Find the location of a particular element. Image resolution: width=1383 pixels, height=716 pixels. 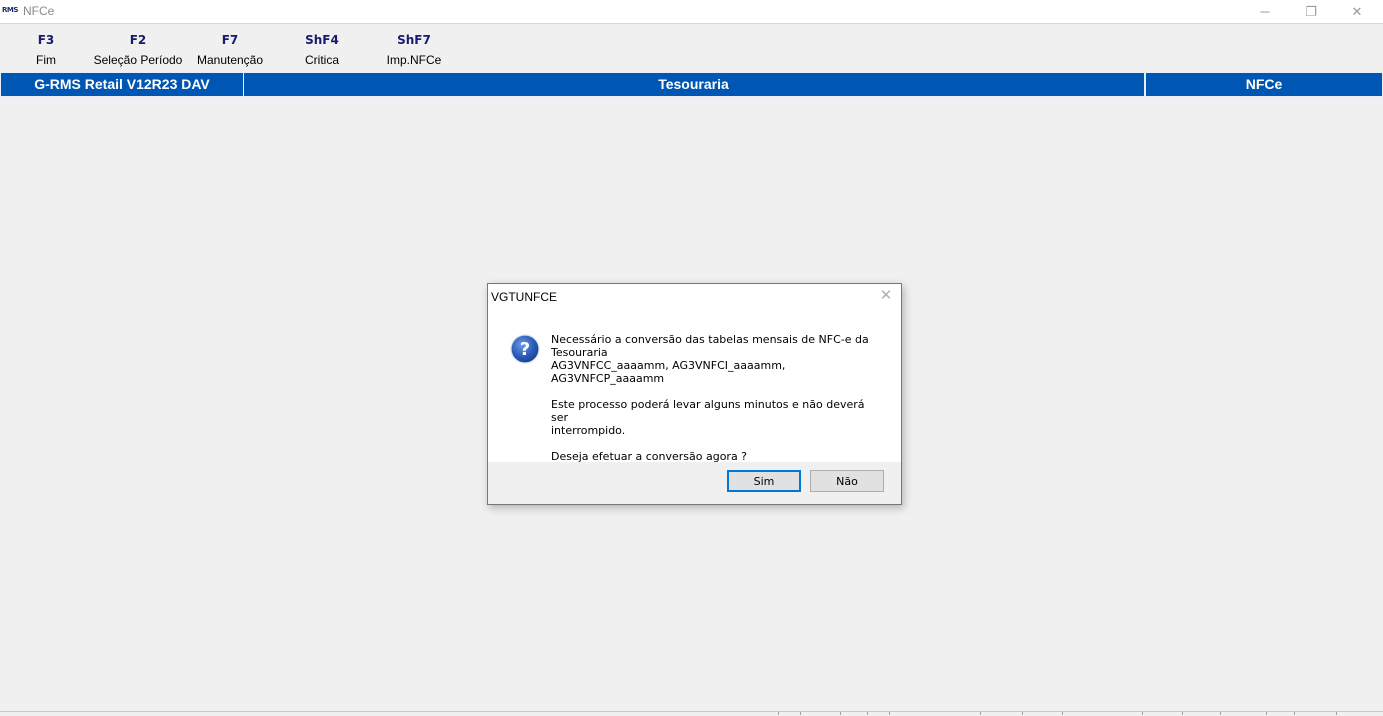

dialog-footer: Sim Não is located at coordinates (694, 483).